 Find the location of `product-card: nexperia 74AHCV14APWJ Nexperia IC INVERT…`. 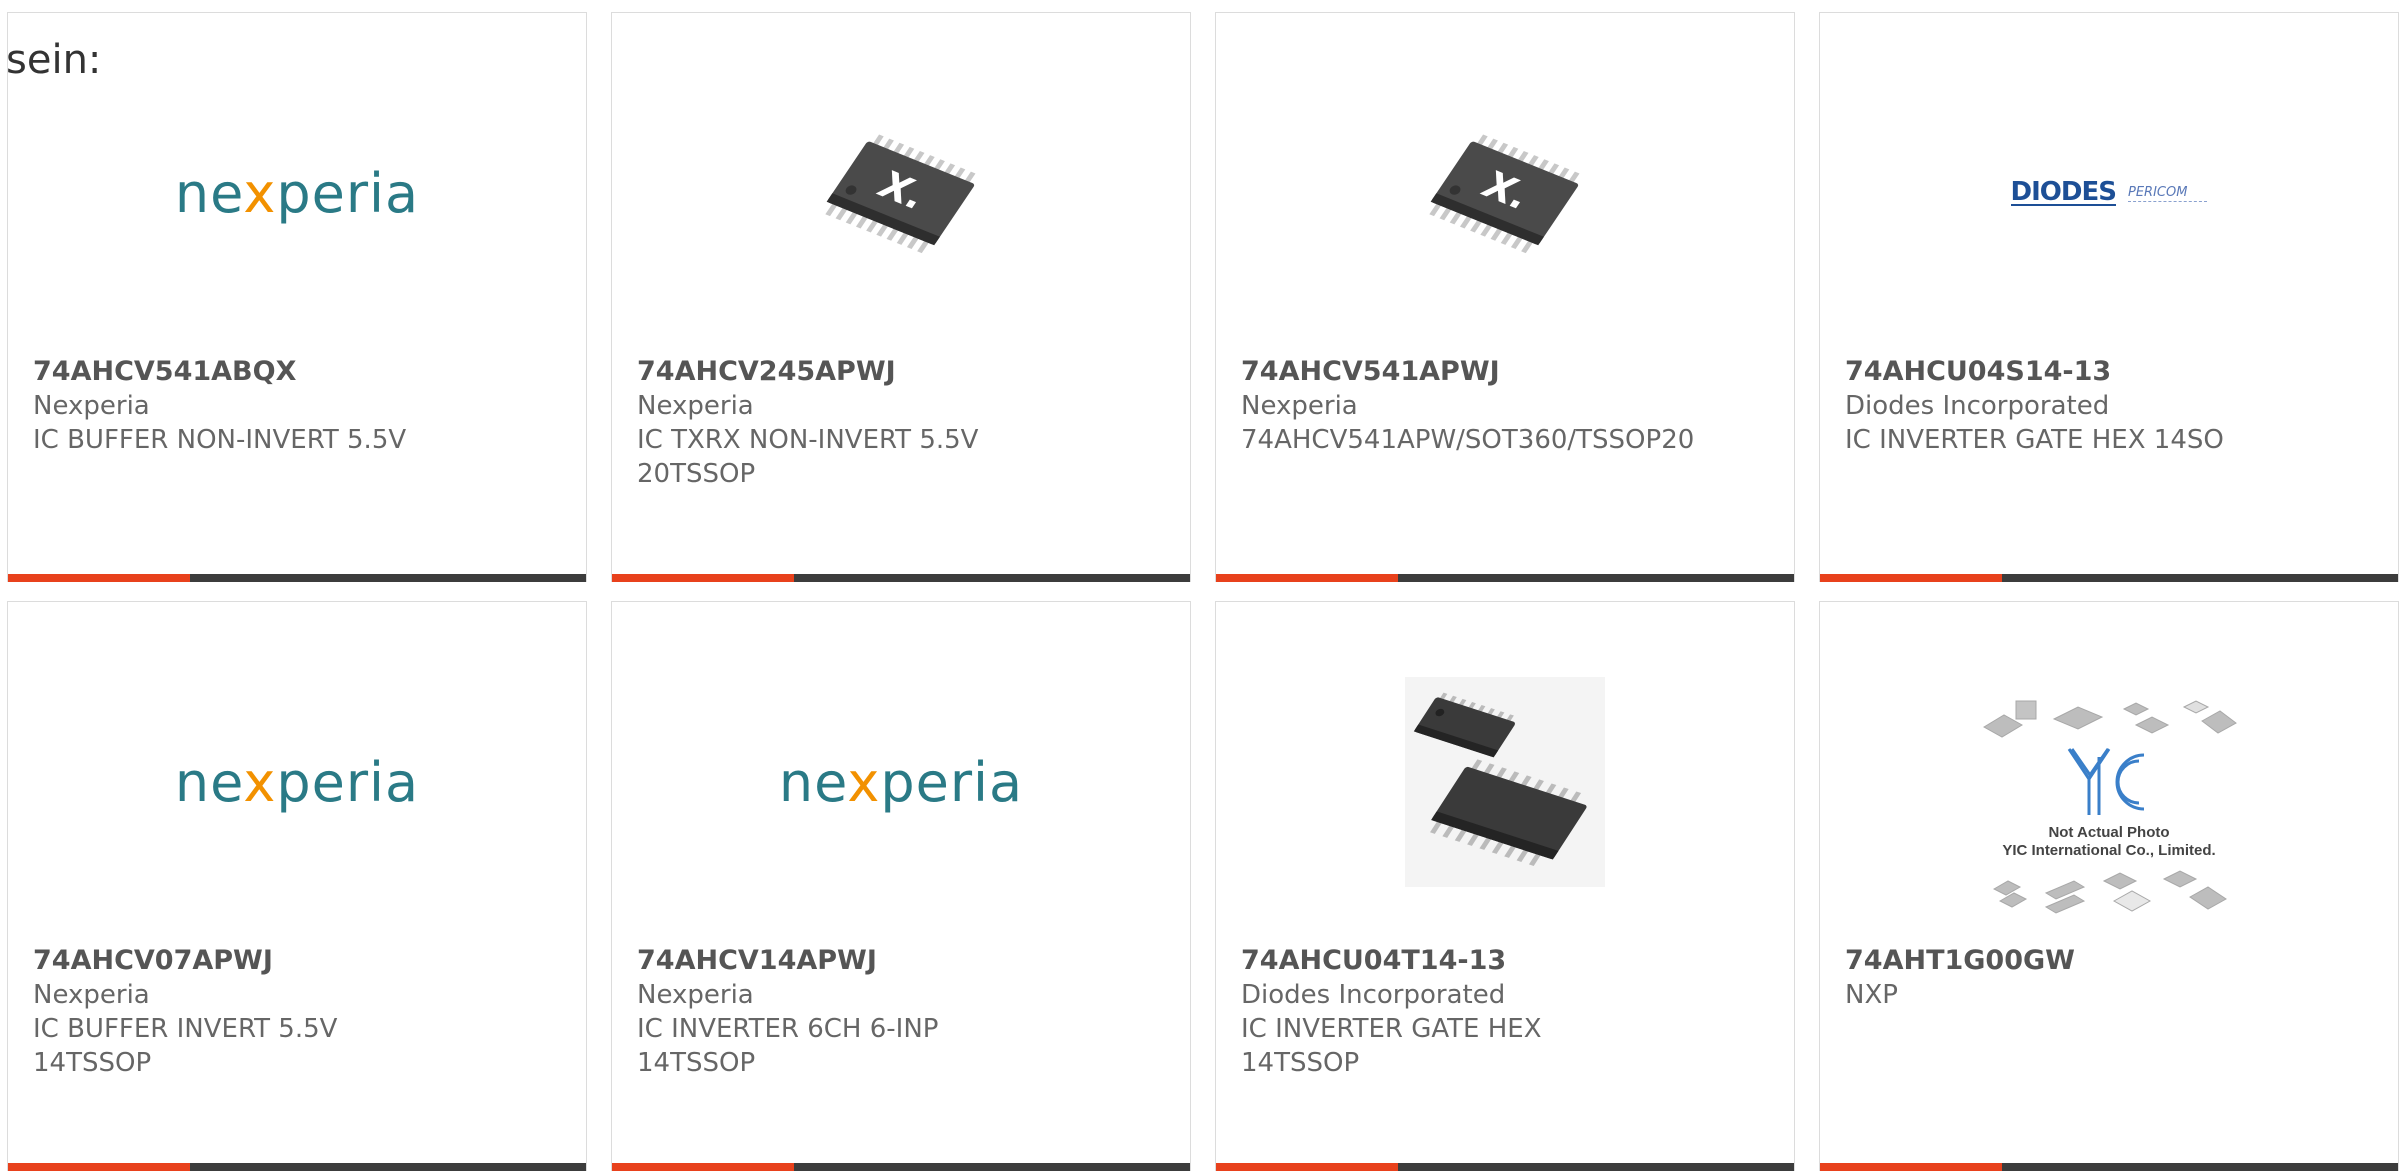

product-card: nexperia 74AHCV14APWJ Nexperia IC INVERT… is located at coordinates (901, 886).